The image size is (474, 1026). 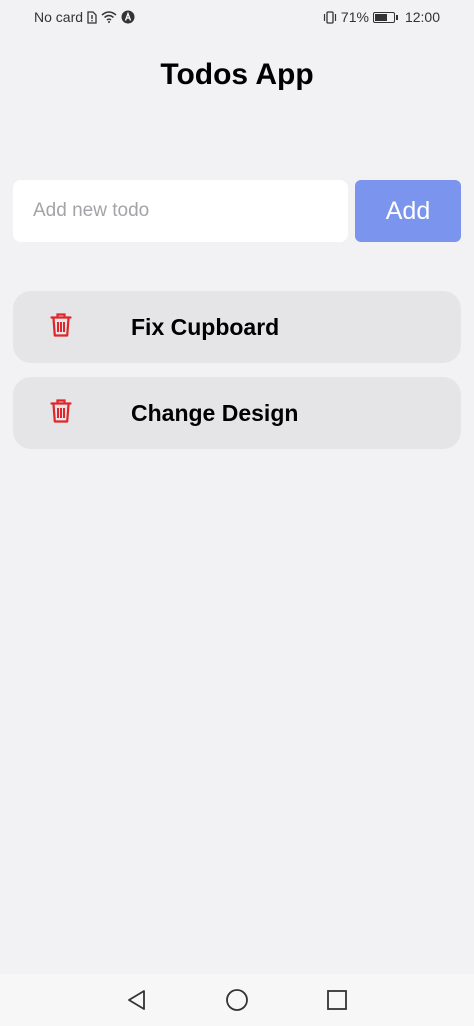 I want to click on home-circle-icon, so click(x=237, y=1000).